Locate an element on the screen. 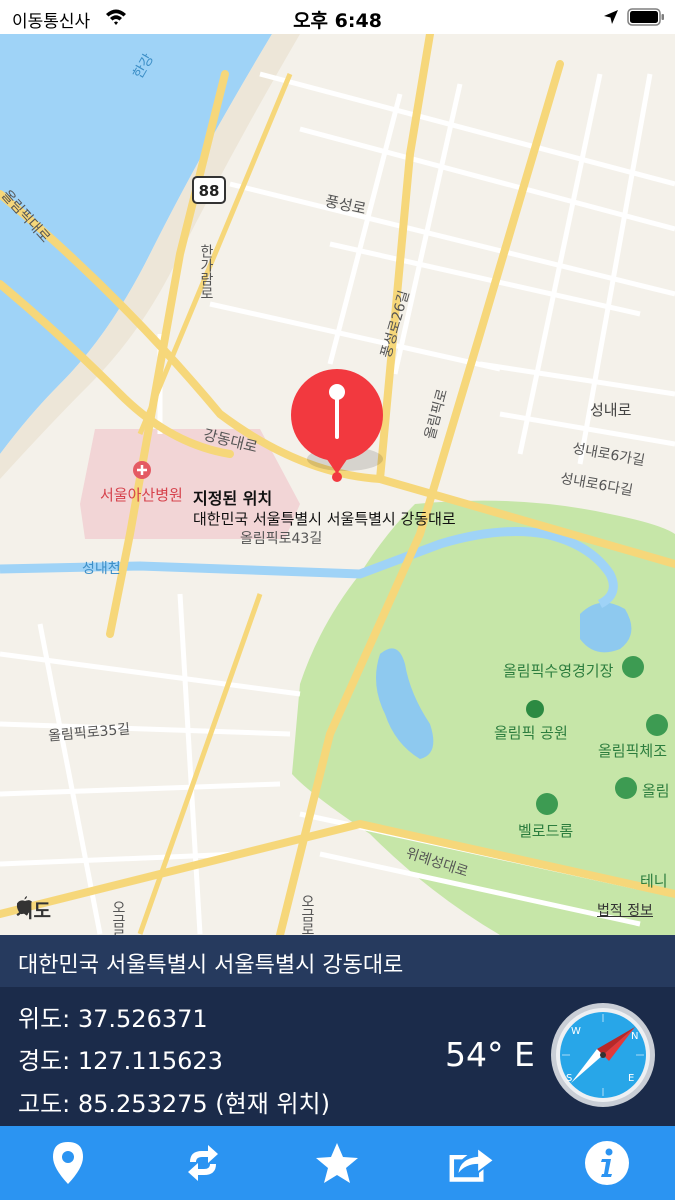 This screenshot has width=675, height=1200. map-pin-icon is located at coordinates (68, 1163).